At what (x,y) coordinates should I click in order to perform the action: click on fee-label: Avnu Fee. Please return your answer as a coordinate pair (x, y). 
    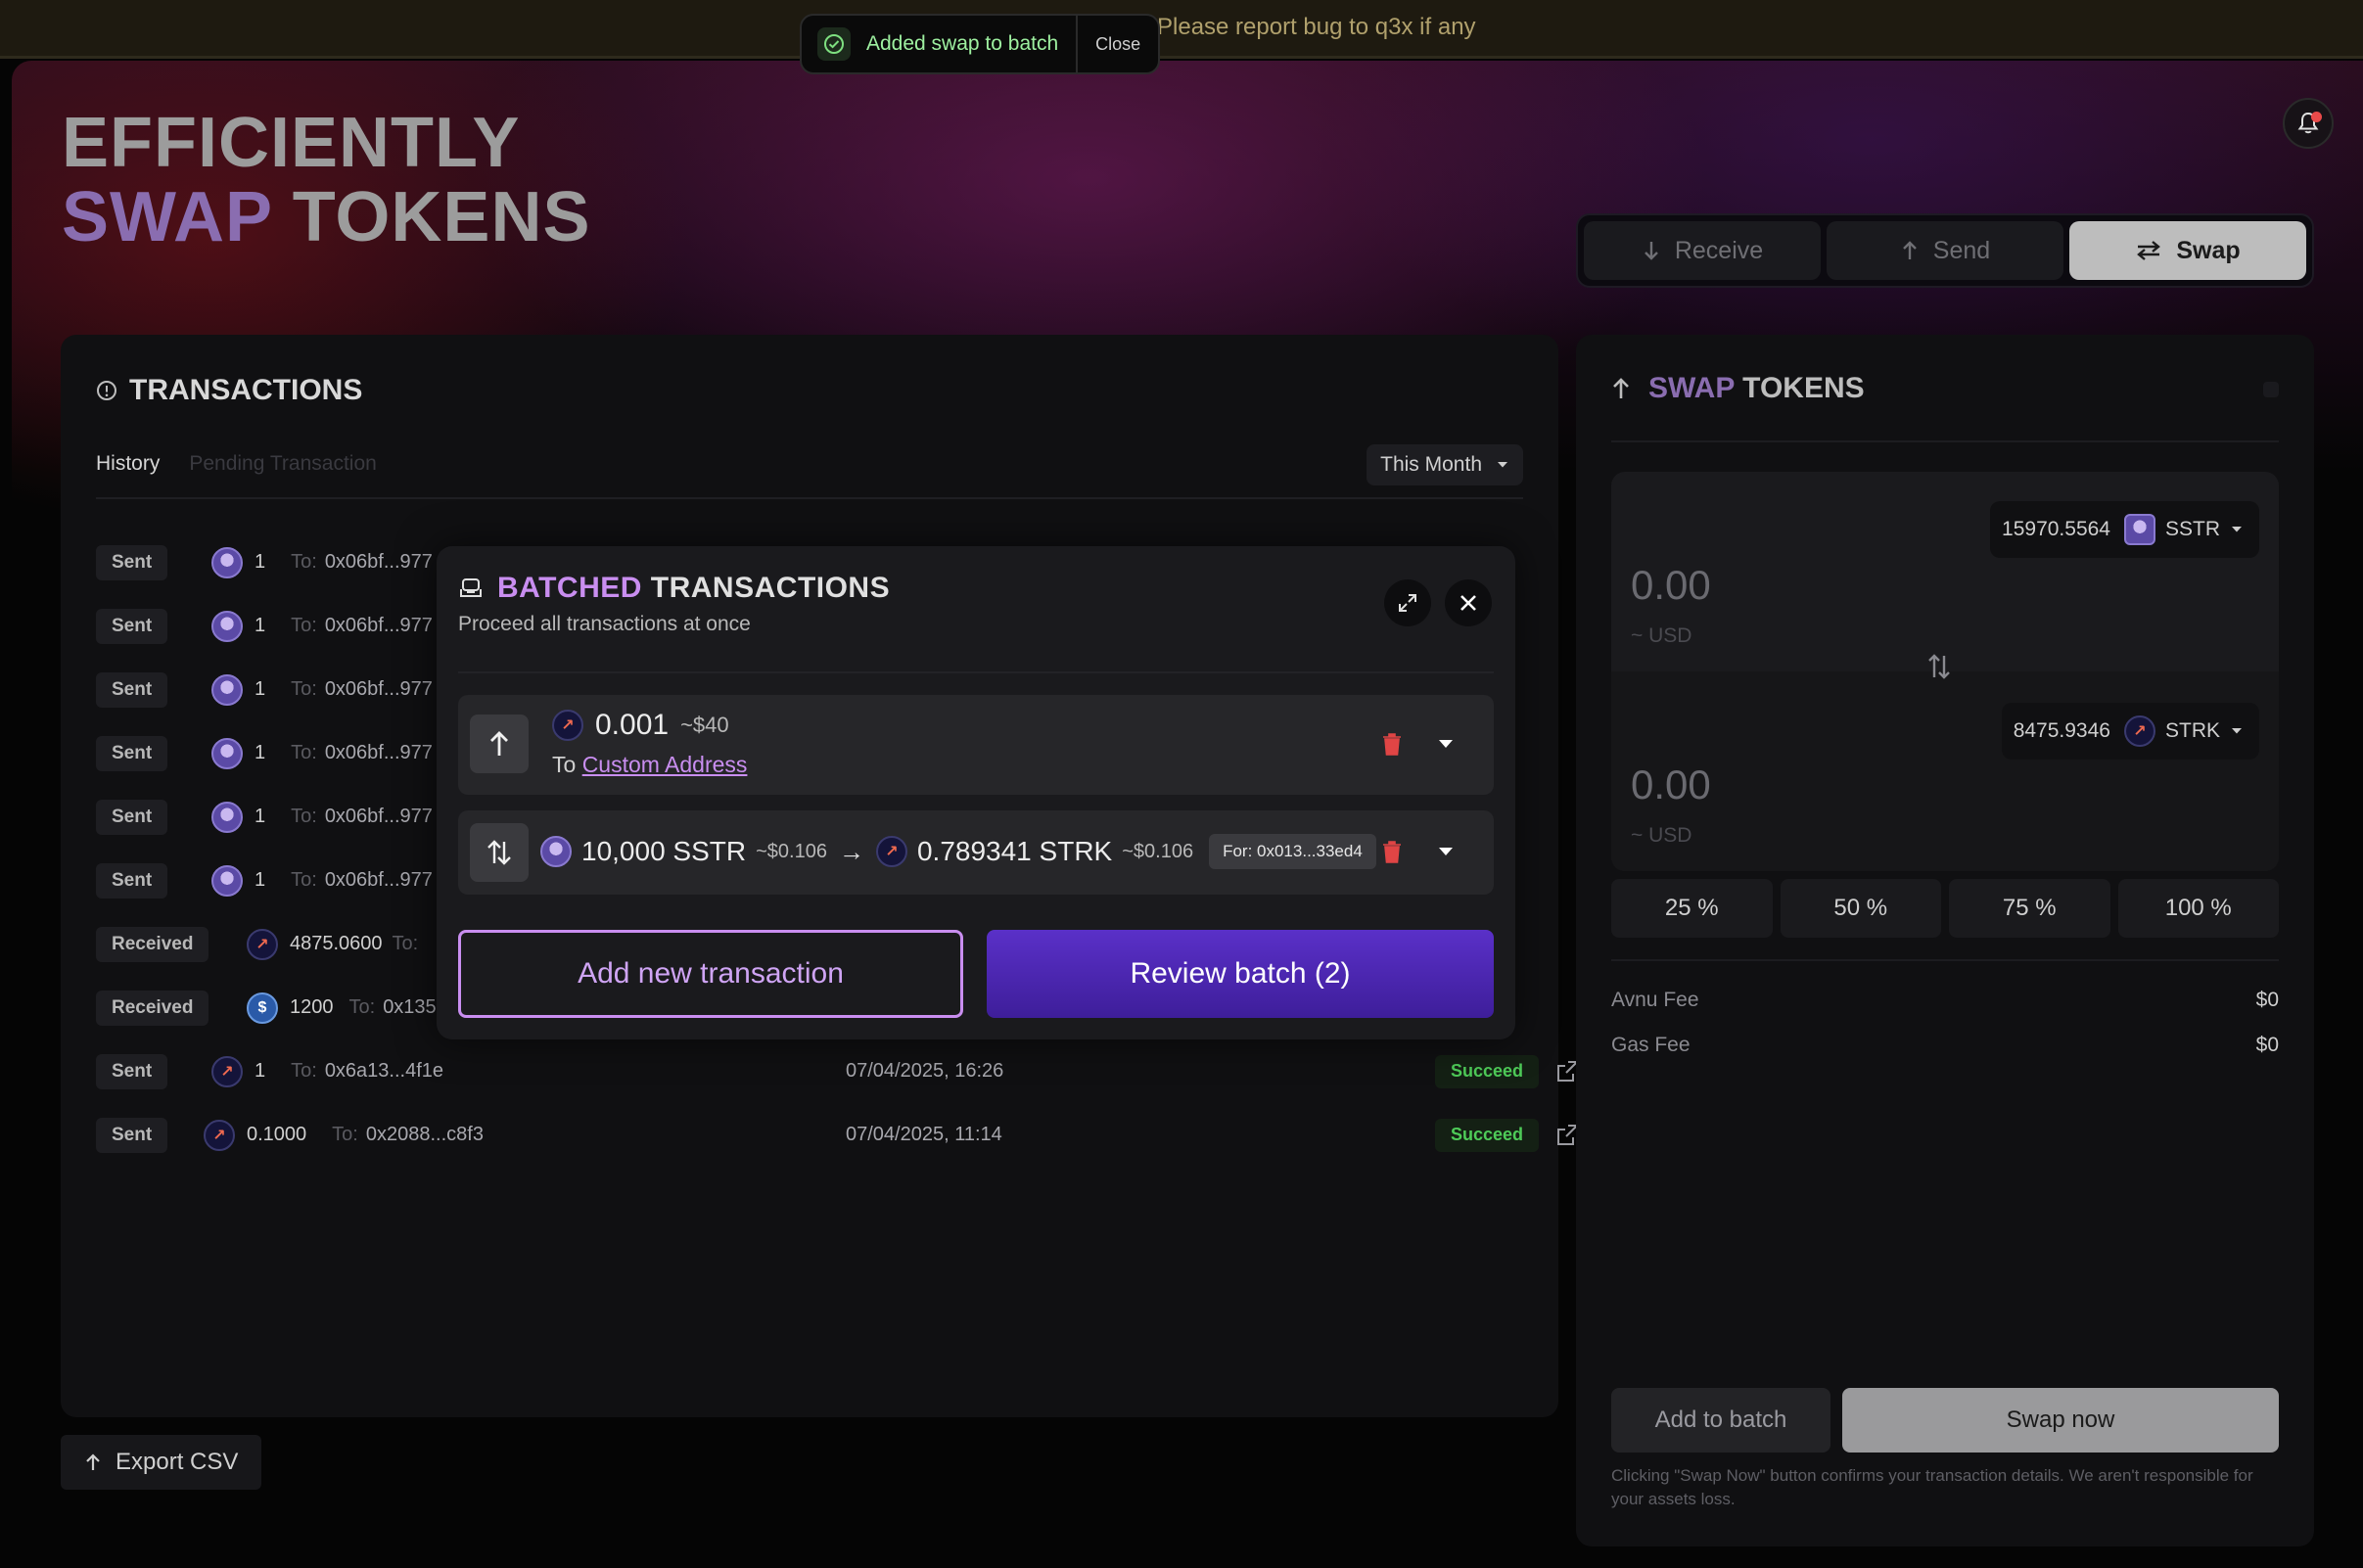
    Looking at the image, I should click on (1655, 1000).